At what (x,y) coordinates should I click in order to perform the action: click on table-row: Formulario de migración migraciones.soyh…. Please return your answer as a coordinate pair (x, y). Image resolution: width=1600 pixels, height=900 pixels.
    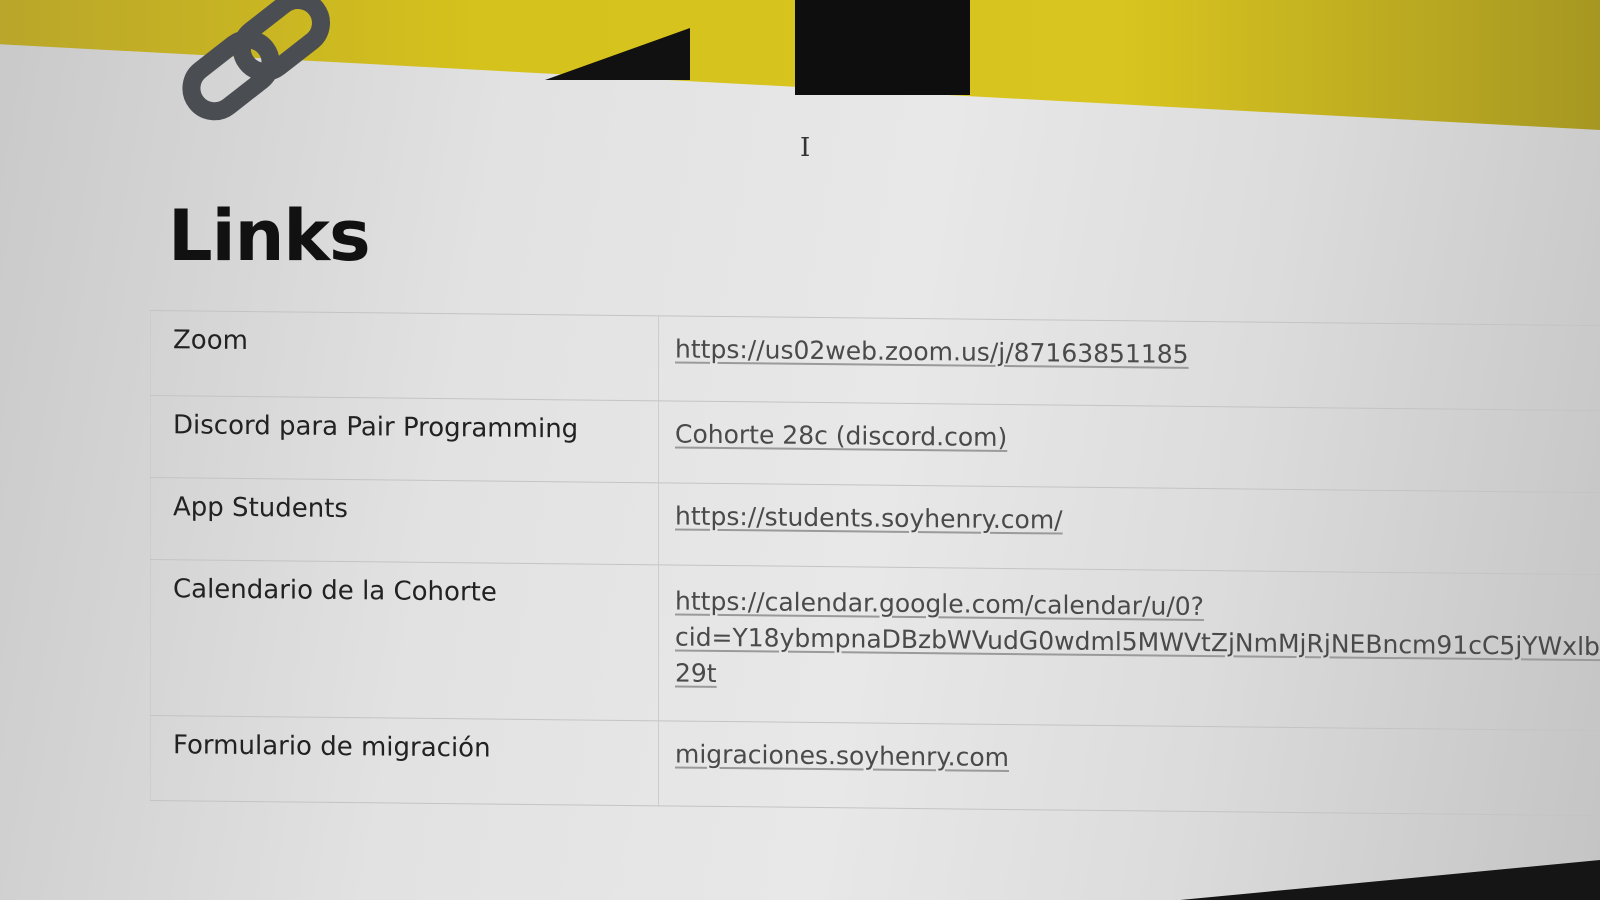
    Looking at the image, I should click on (875, 765).